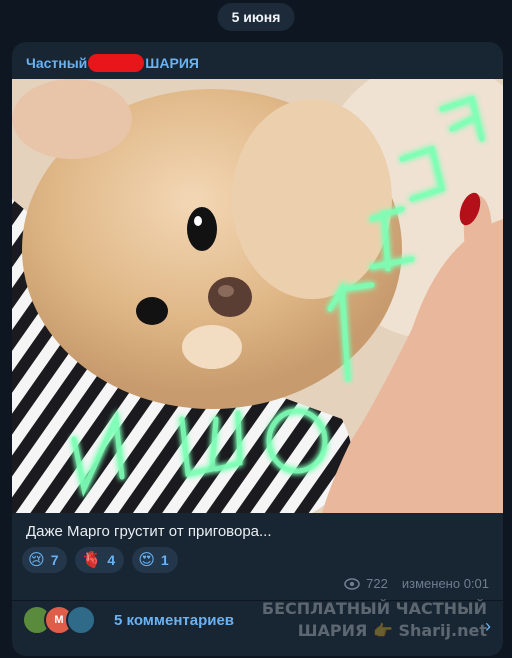  Describe the element at coordinates (488, 626) in the screenshot. I see `chevron-right-icon: ›` at that location.